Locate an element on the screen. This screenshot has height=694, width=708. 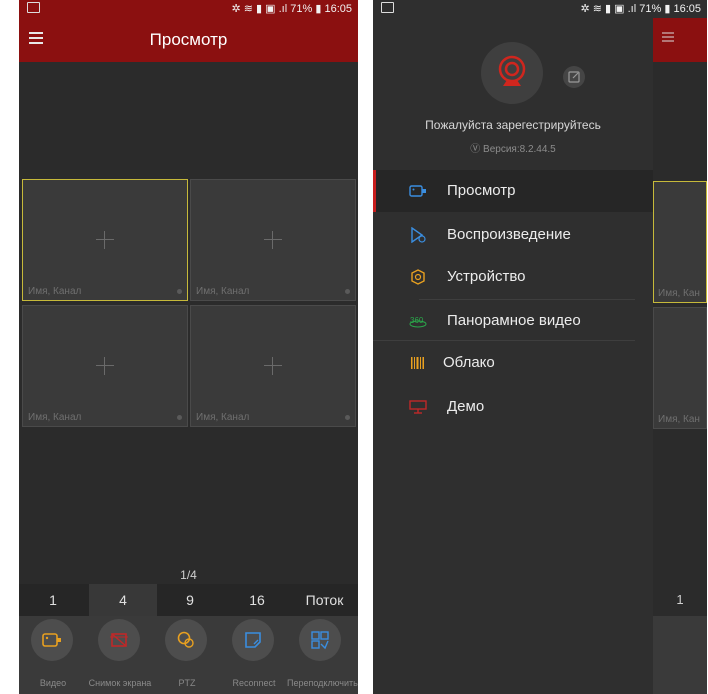
menu-label: Воспроизведение is located at coordinates (509, 234).